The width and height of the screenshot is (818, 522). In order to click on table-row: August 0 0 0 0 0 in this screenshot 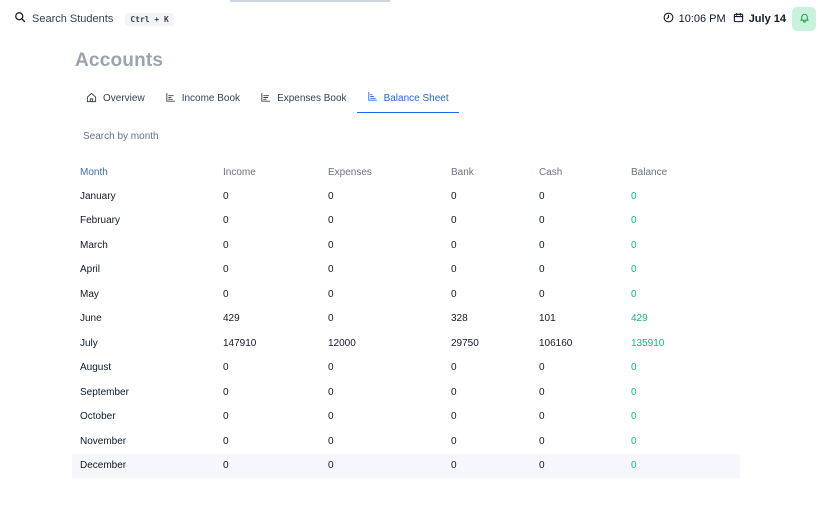, I will do `click(406, 368)`.